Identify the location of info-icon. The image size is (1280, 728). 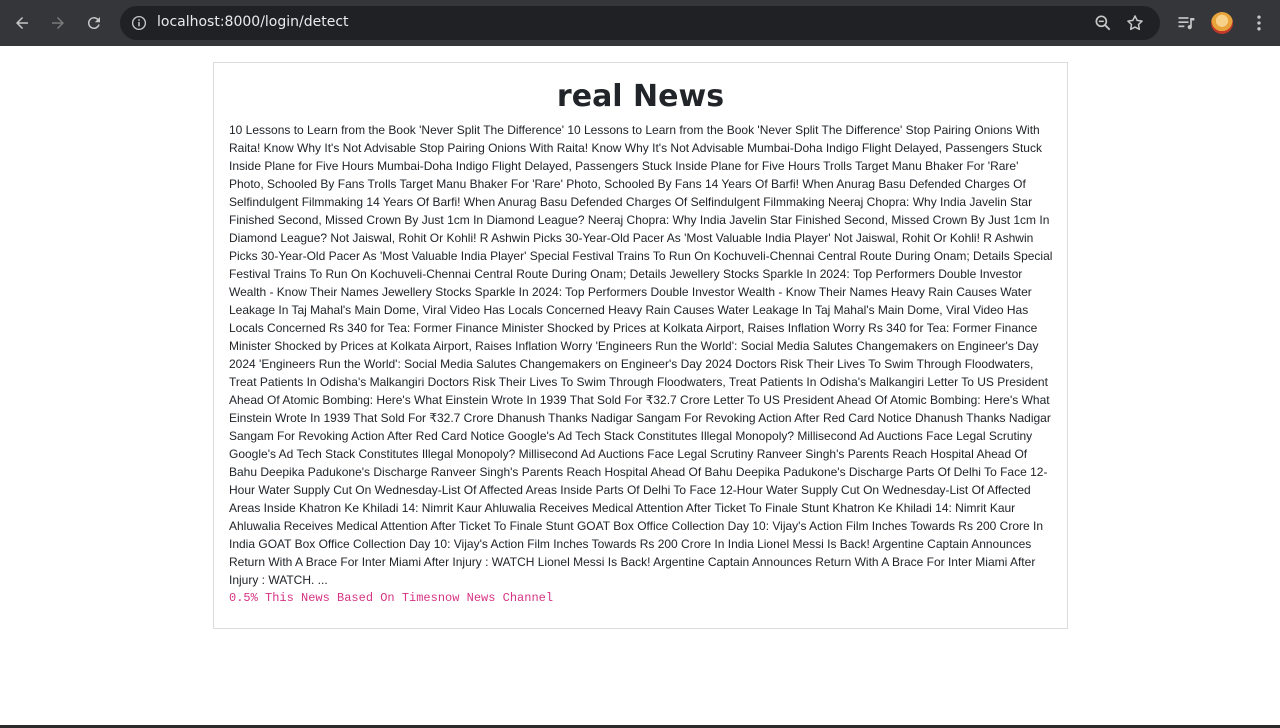
(139, 23).